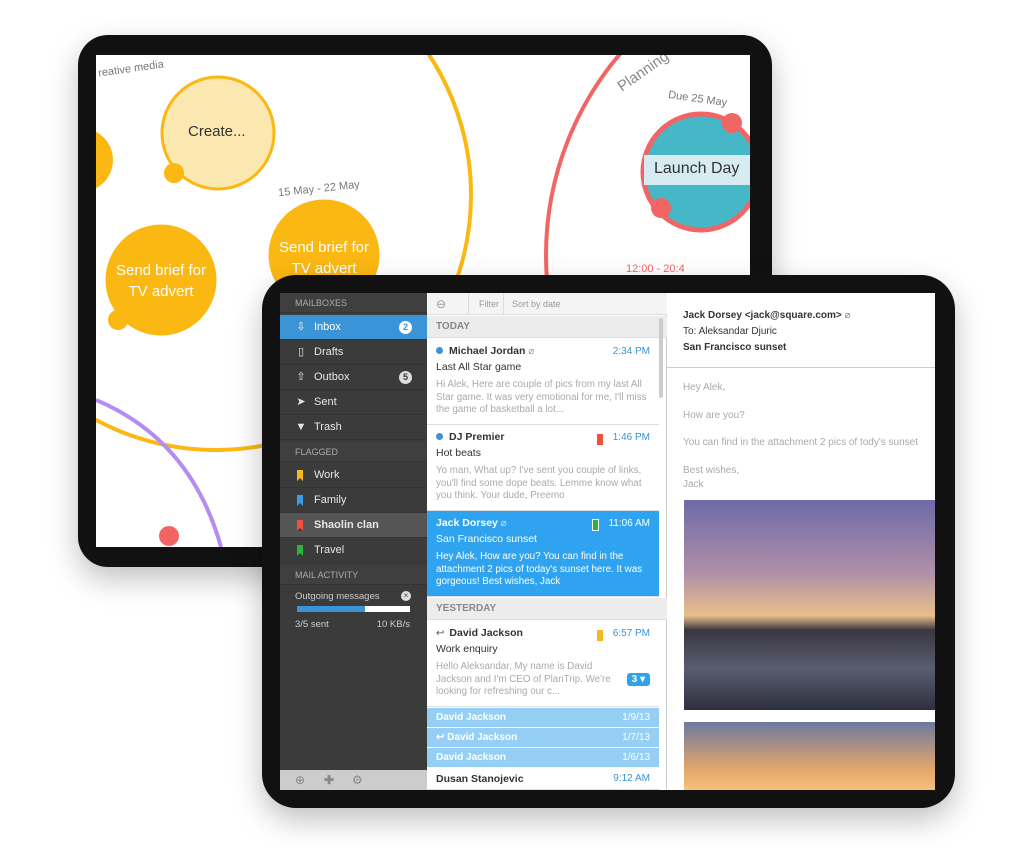 This screenshot has width=1029, height=848. I want to click on trash-icon: ▼, so click(301, 427).